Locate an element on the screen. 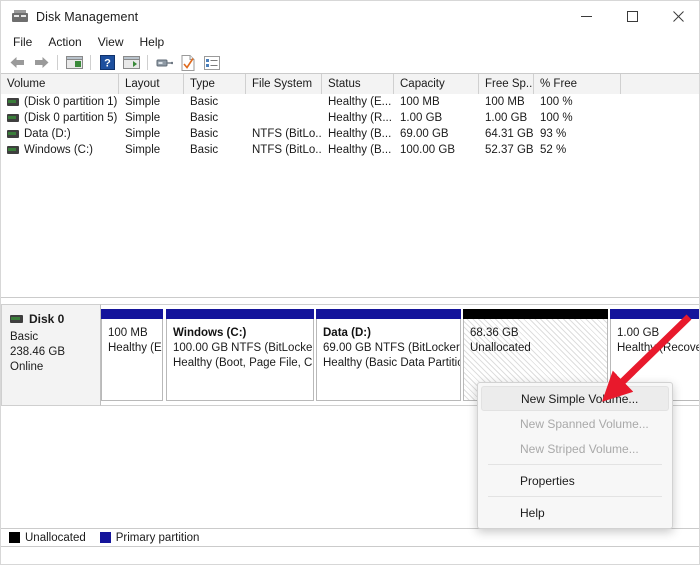 This screenshot has height=565, width=700. menu-bar: File Action View Help is located at coordinates (350, 42).